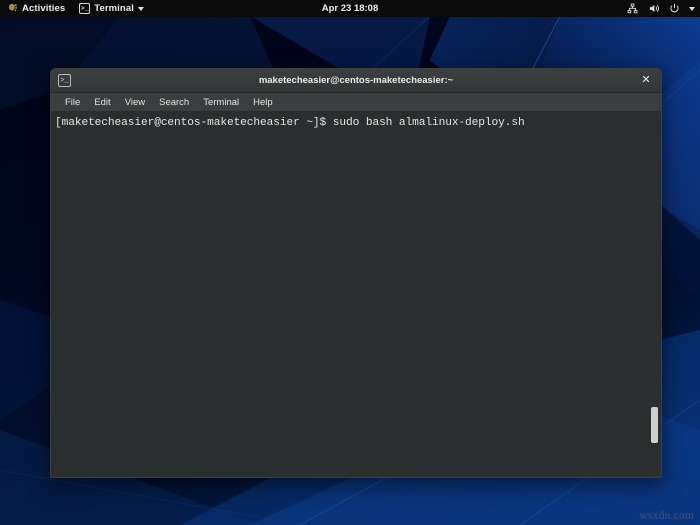 Image resolution: width=700 pixels, height=525 pixels. What do you see at coordinates (12, 8) in the screenshot?
I see `gnome-footprint-icon` at bounding box center [12, 8].